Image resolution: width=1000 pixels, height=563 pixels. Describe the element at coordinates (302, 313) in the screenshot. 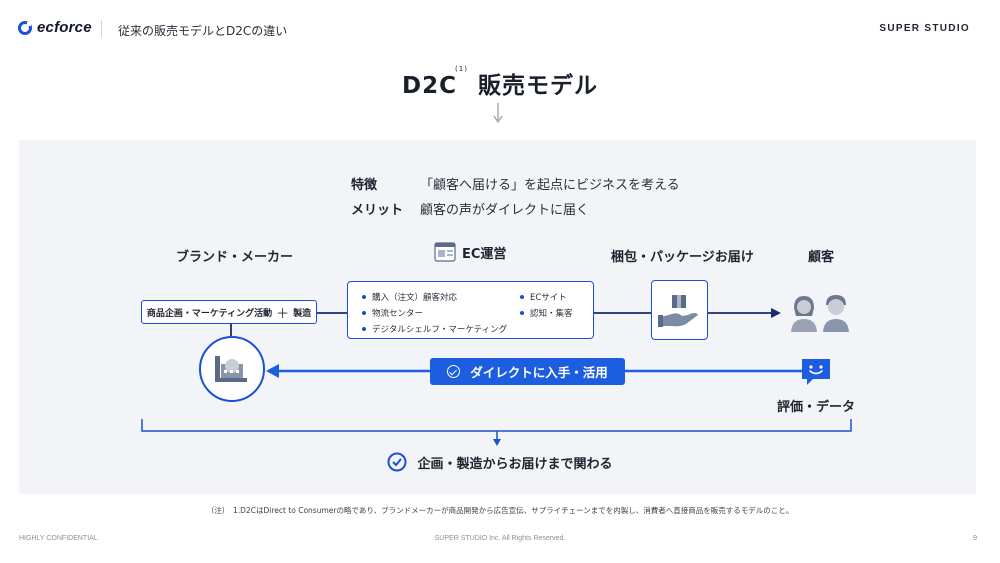

I see `maker-activity-manufacturing: 製造` at that location.